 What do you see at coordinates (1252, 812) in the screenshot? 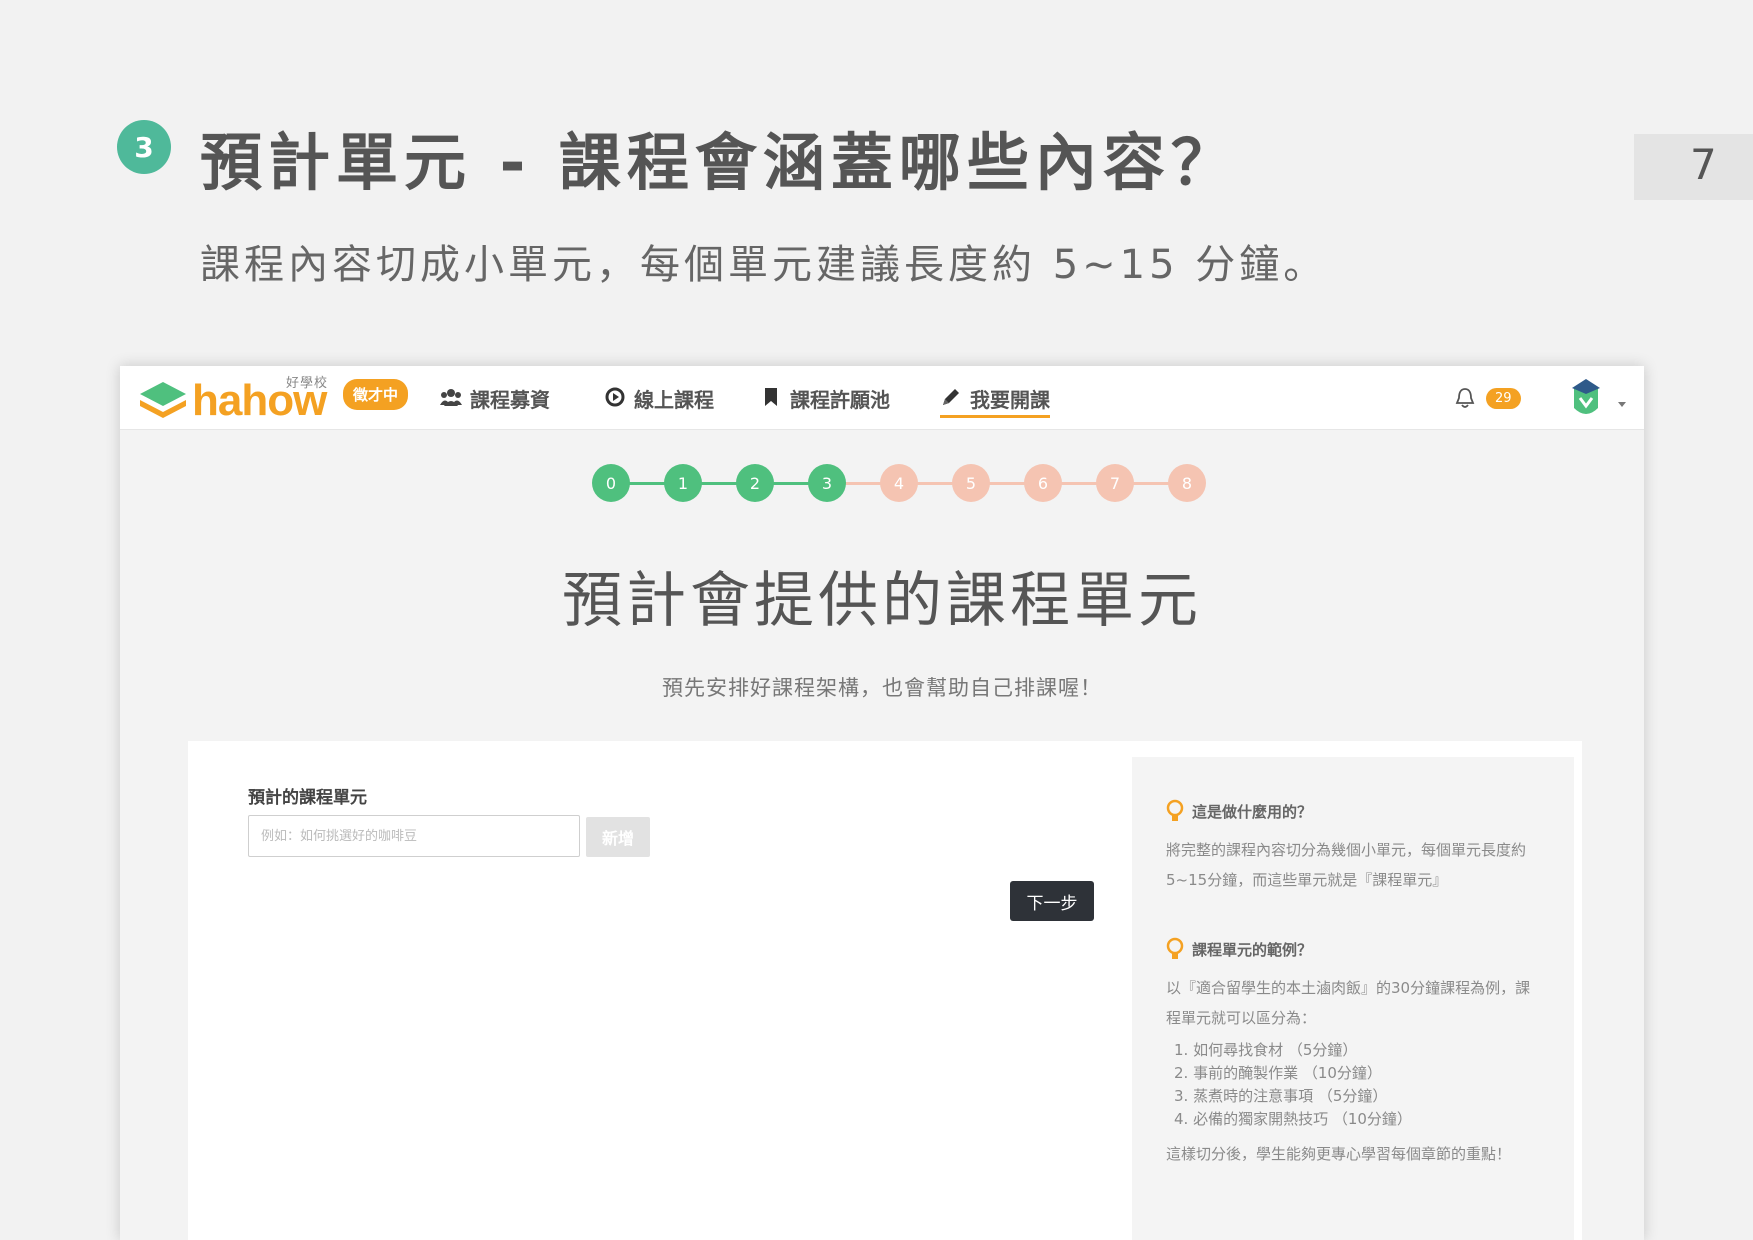
I see `help-question-text: 這是做什麼用的？` at bounding box center [1252, 812].